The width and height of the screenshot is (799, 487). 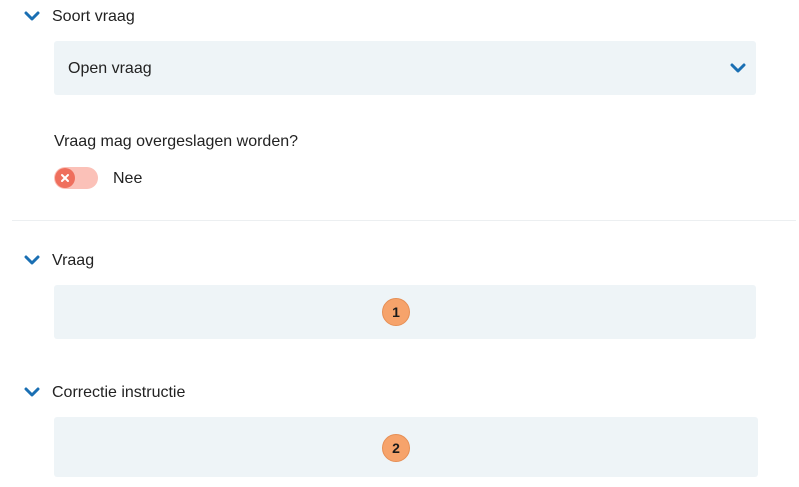 I want to click on question-field: 1, so click(x=405, y=312).